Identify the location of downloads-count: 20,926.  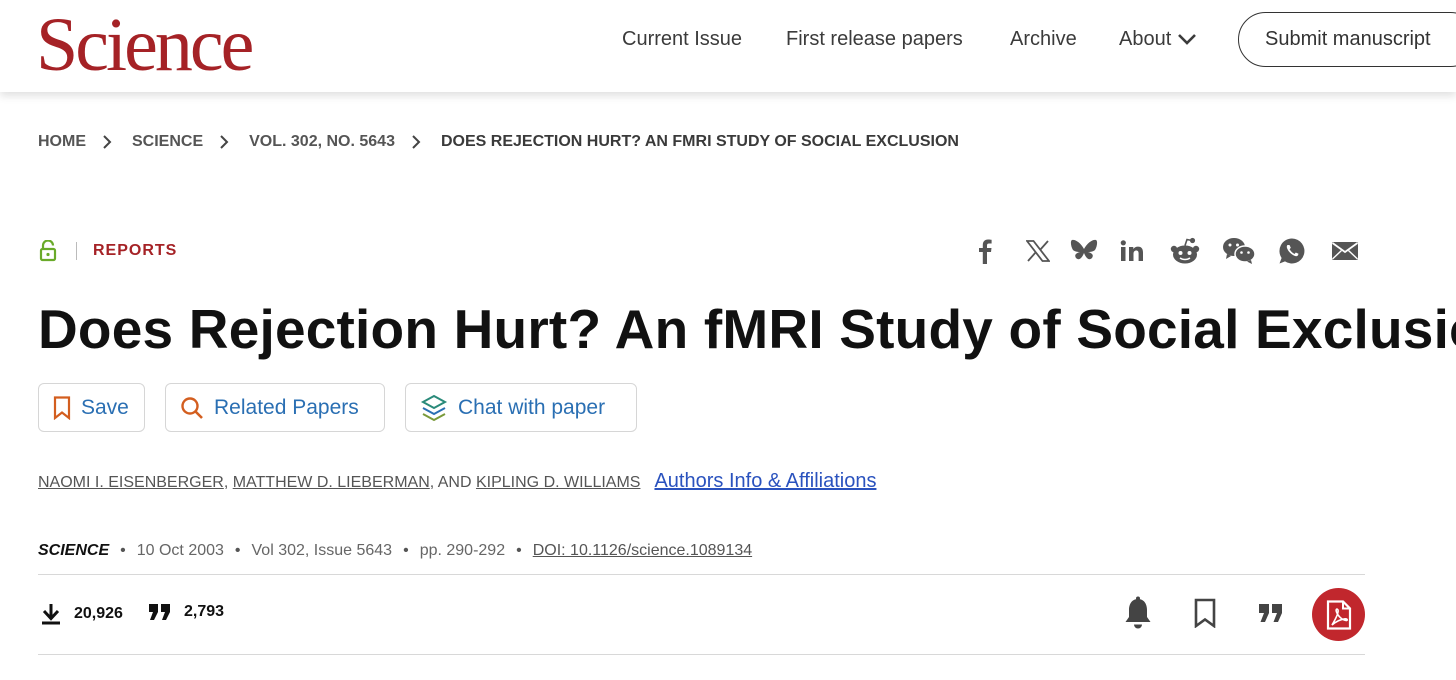
(98, 613).